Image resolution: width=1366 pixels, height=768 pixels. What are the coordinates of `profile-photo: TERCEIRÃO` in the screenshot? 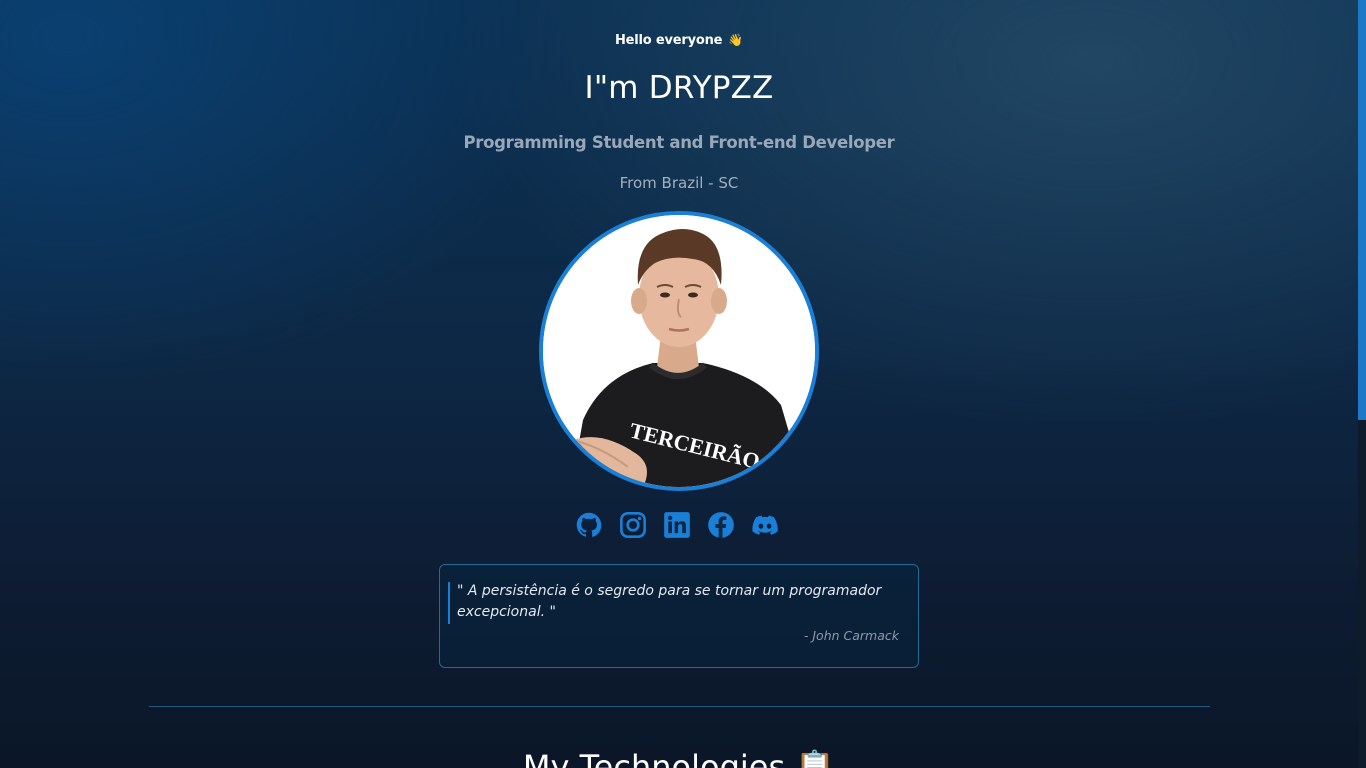 It's located at (679, 351).